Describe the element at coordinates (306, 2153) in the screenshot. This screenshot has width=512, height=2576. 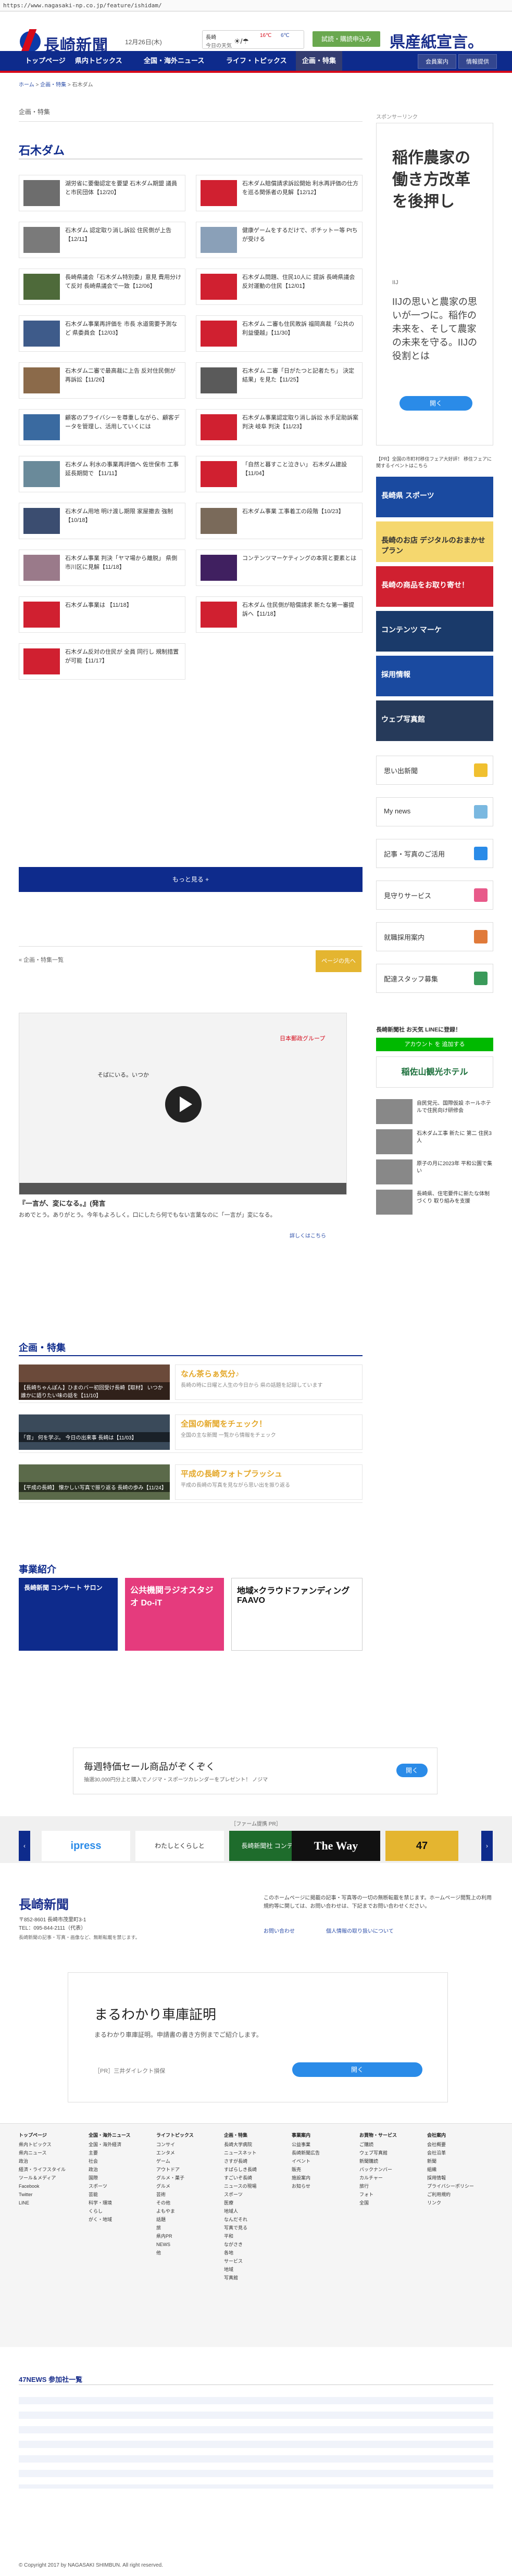
I see `footer-link: 長崎新聞広告` at that location.